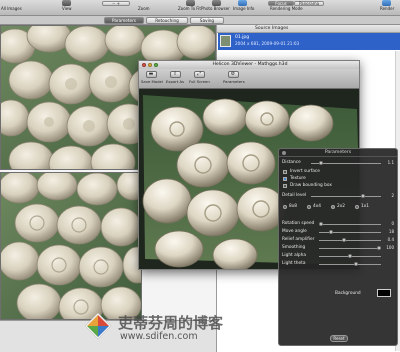  What do you see at coordinates (365, 206) in the screenshot?
I see `detail-radio-1x1-label: 1x1` at bounding box center [365, 206].